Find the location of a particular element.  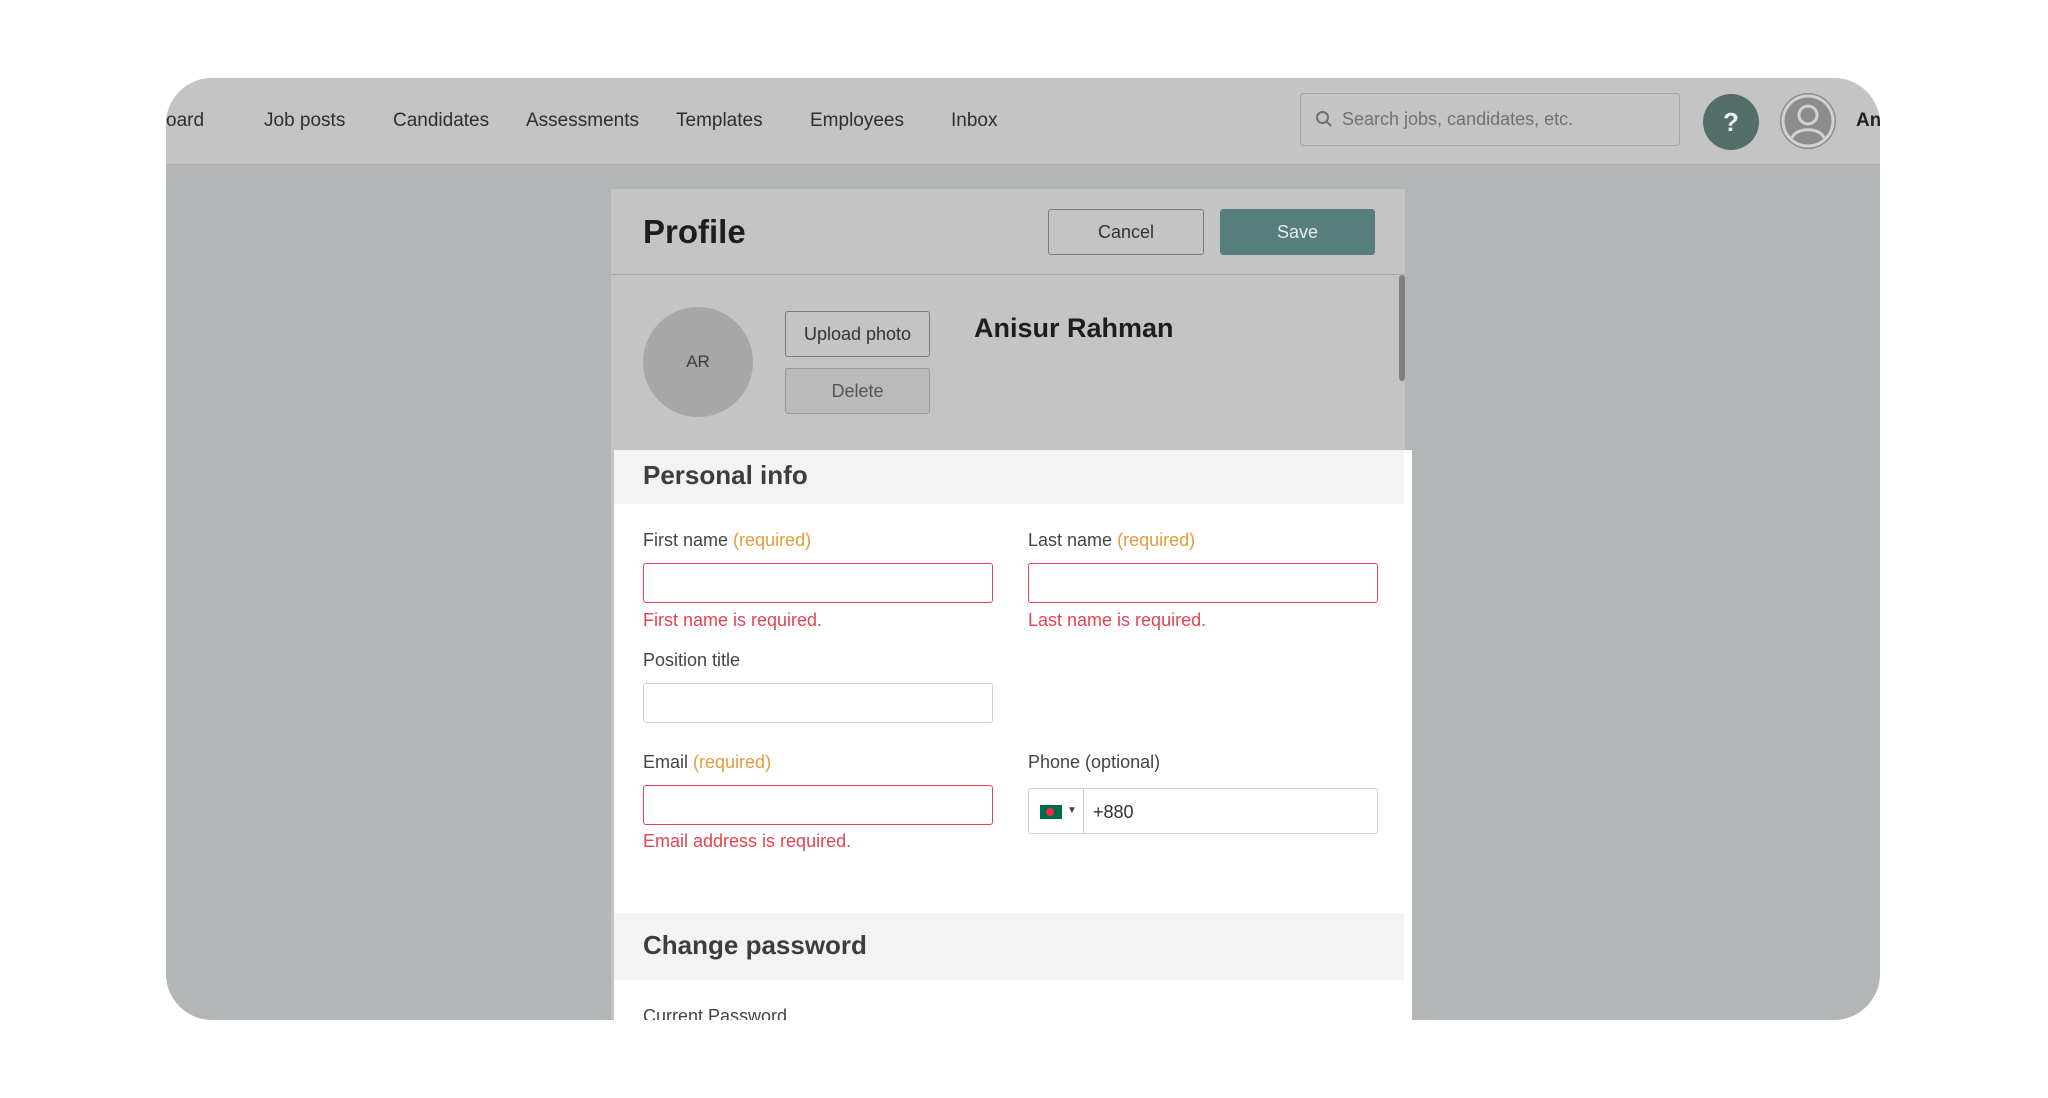

profile-full-name: Anisur Rahman is located at coordinates (1074, 328).